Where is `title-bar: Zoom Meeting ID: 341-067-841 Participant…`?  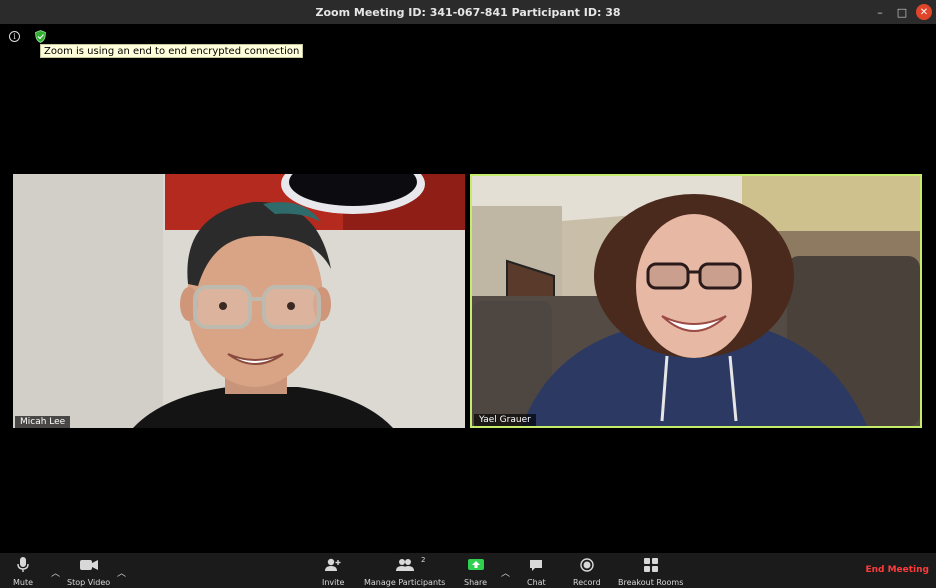 title-bar: Zoom Meeting ID: 341-067-841 Participant… is located at coordinates (468, 12).